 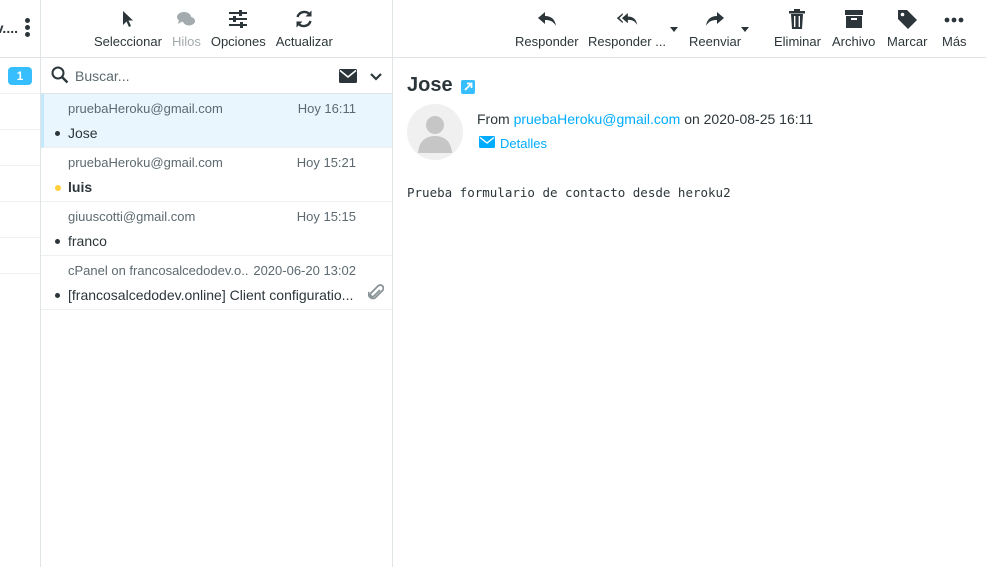 I want to click on options-label: Opciones, so click(x=238, y=41).